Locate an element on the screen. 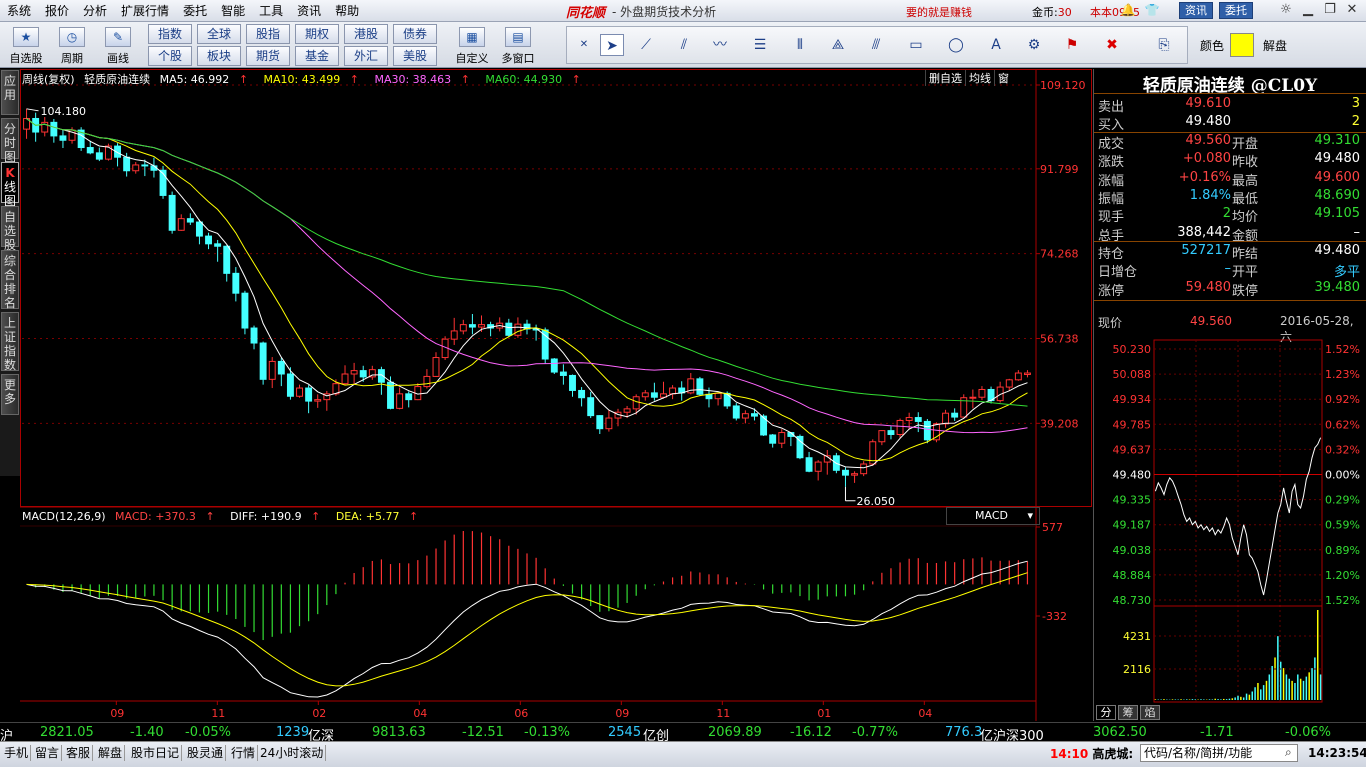 This screenshot has height=767, width=1366. market-button: 期货 is located at coordinates (268, 56).